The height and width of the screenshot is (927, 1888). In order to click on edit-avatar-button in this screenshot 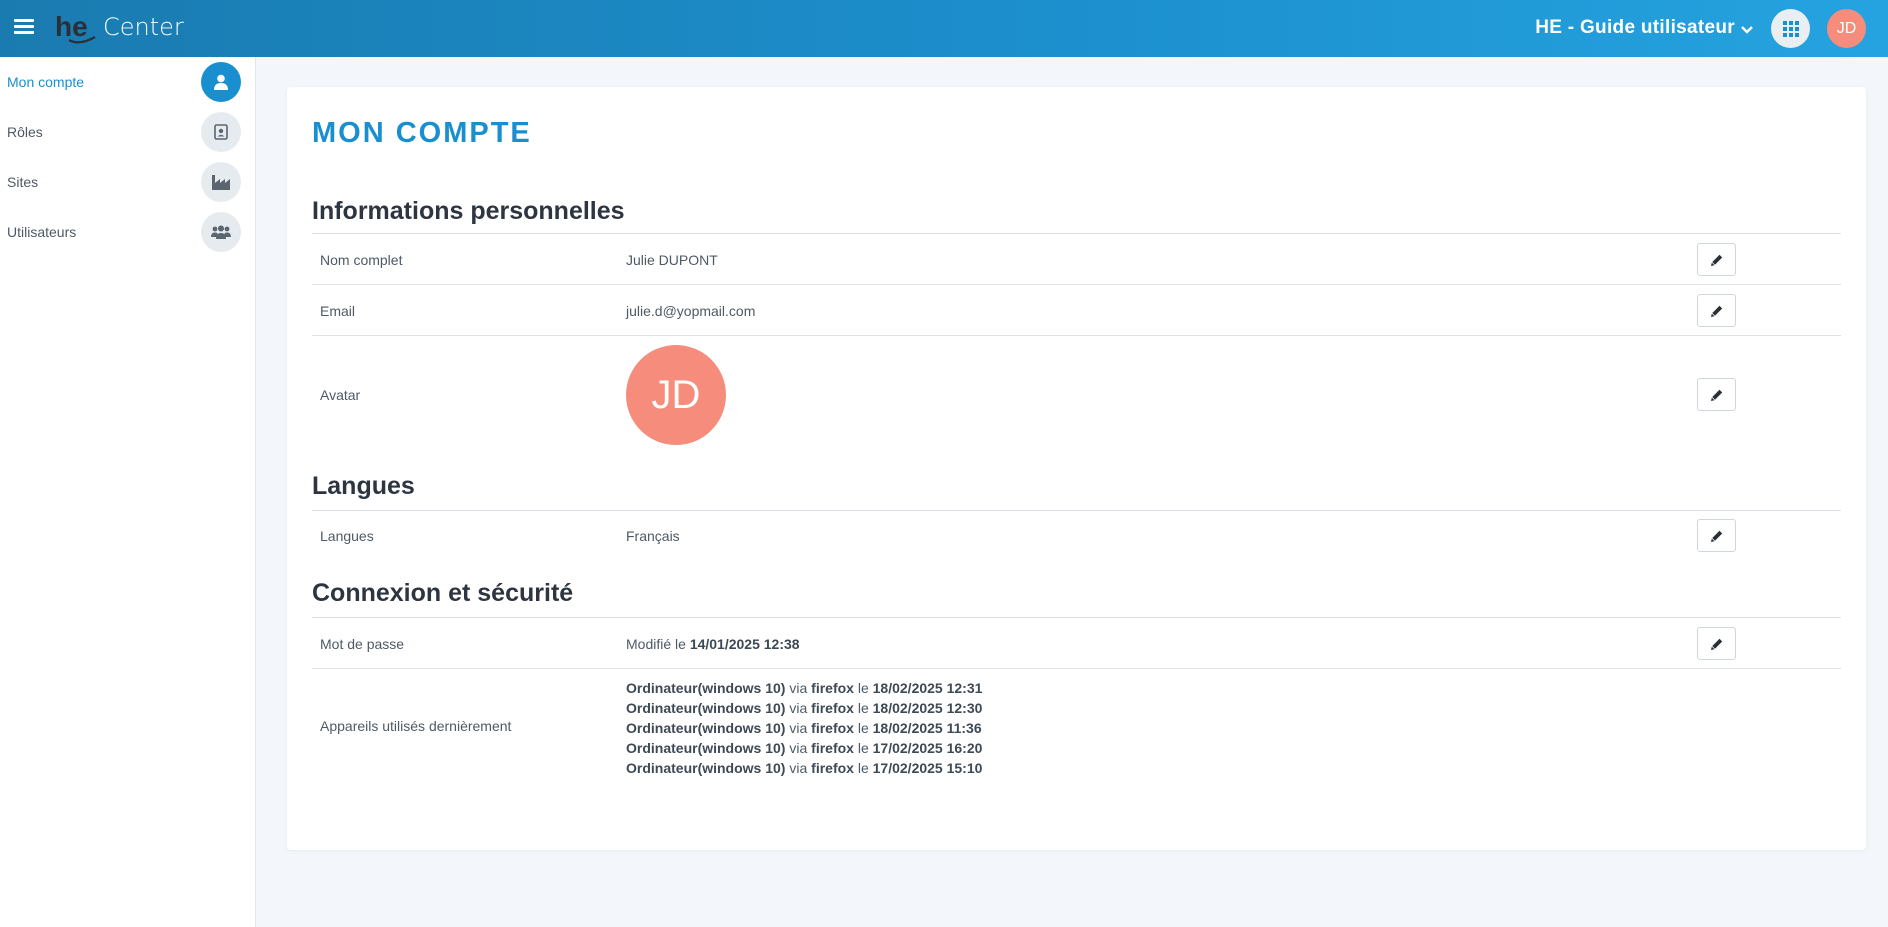, I will do `click(1716, 394)`.